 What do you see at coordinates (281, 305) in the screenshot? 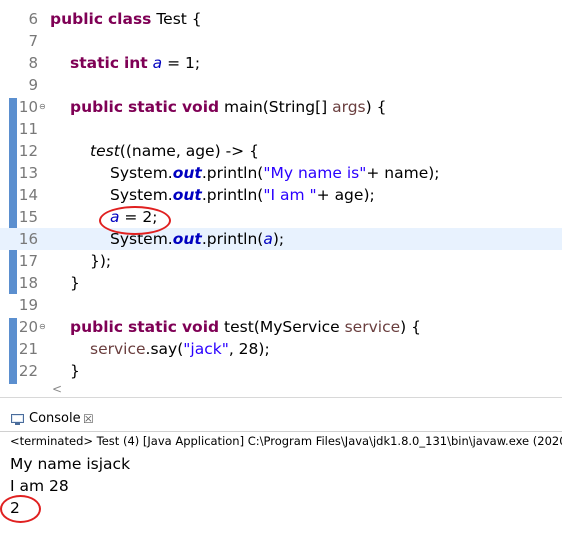
I see `code-line: 19` at bounding box center [281, 305].